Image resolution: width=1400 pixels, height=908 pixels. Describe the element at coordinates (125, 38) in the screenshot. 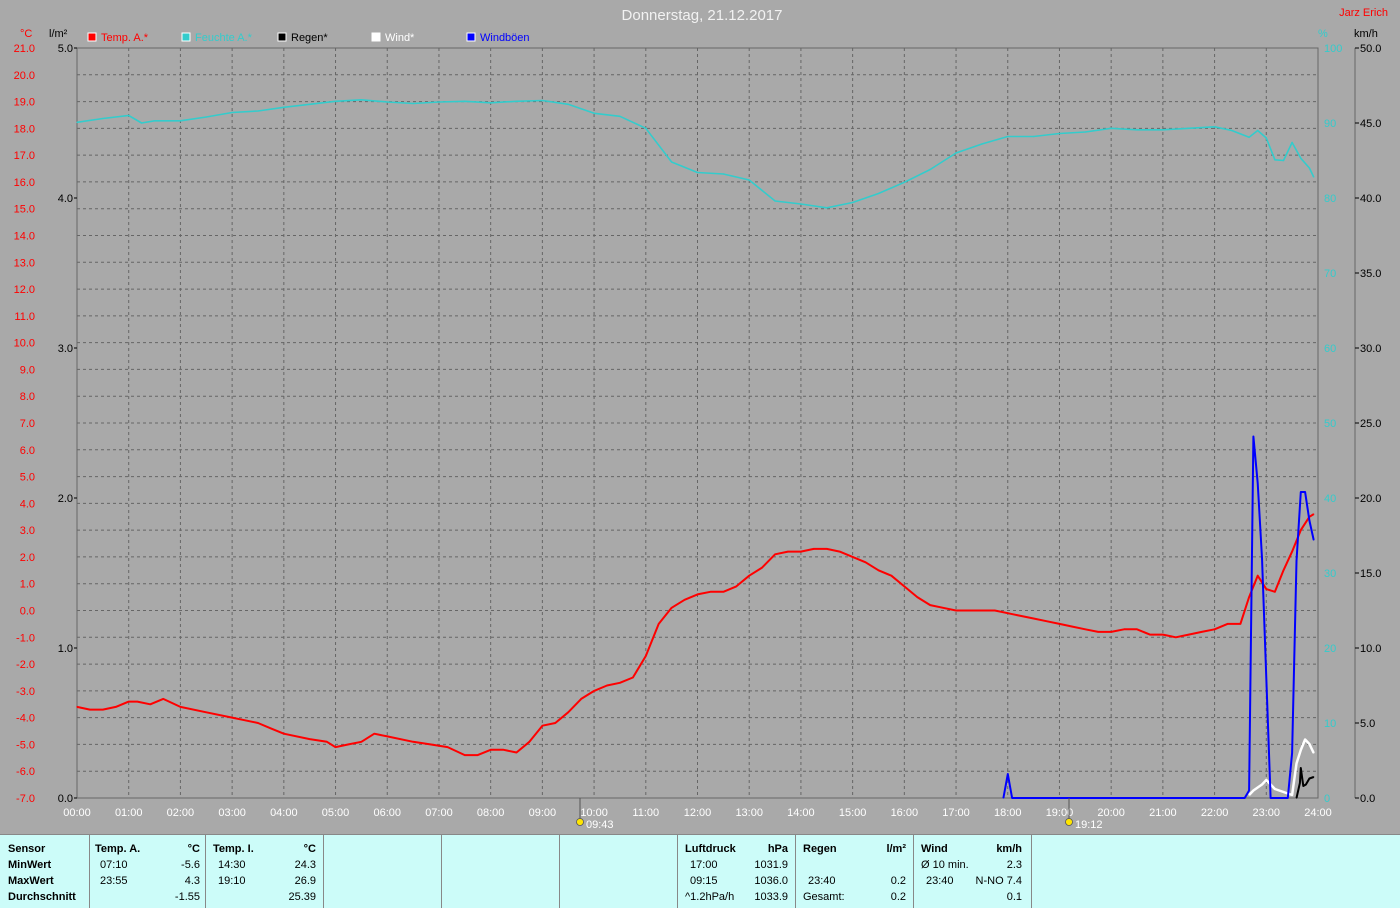

I see `legend-label-temp: Temp. A.*` at that location.